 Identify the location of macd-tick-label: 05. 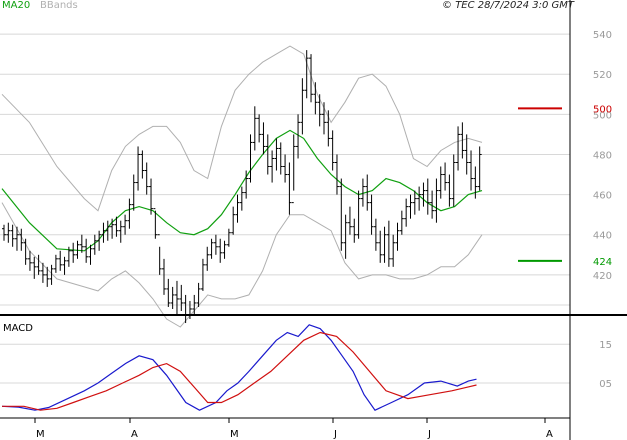
(605, 384).